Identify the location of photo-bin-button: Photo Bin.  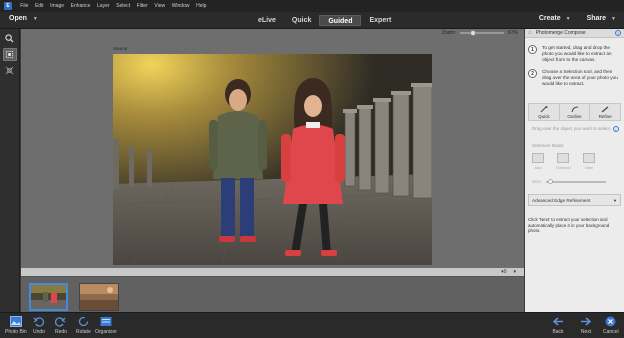
(16, 325).